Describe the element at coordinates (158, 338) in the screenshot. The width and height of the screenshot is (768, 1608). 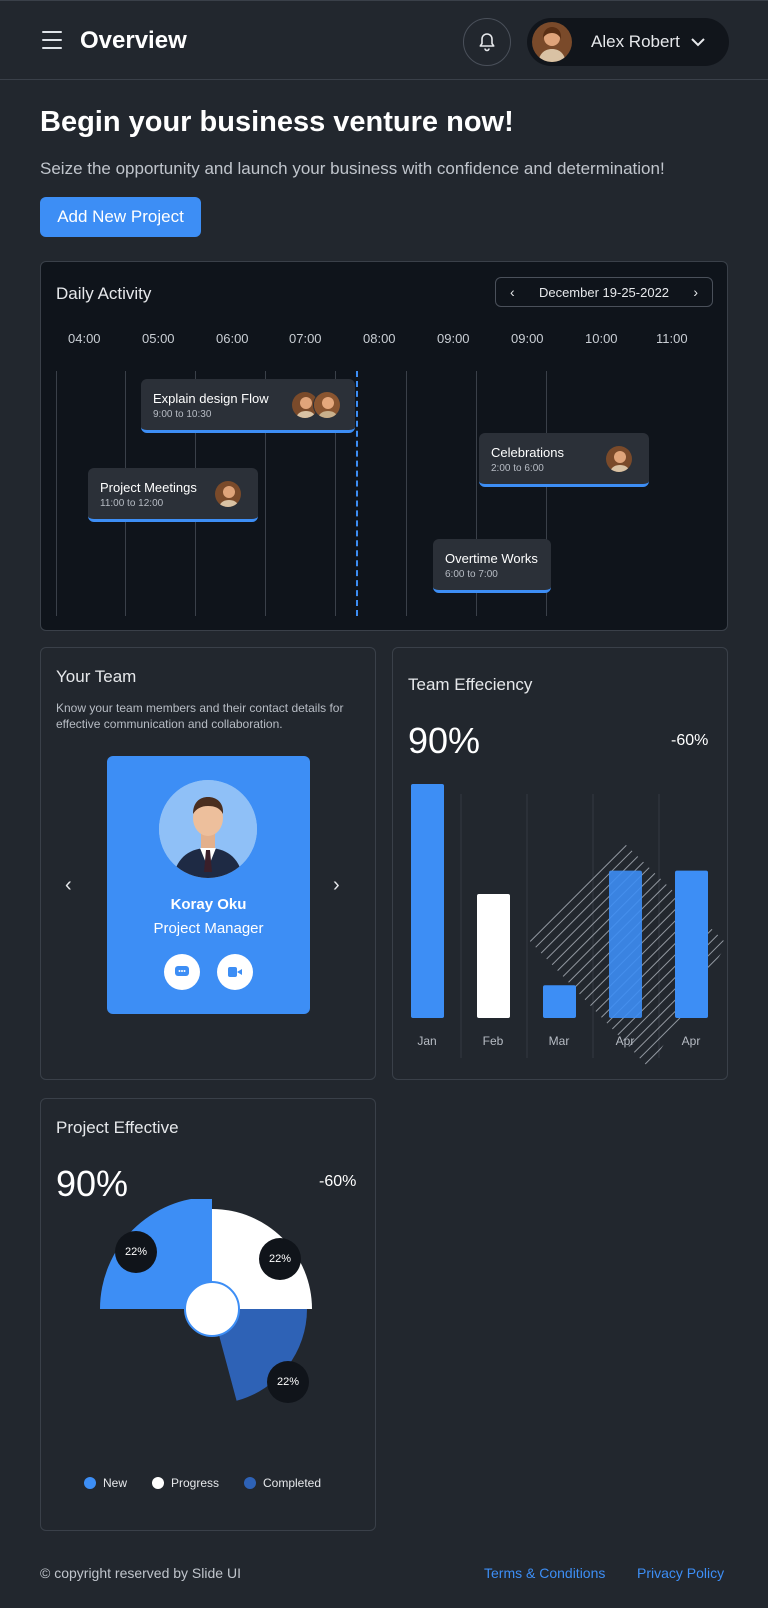
I see `time-label: 05:00` at that location.